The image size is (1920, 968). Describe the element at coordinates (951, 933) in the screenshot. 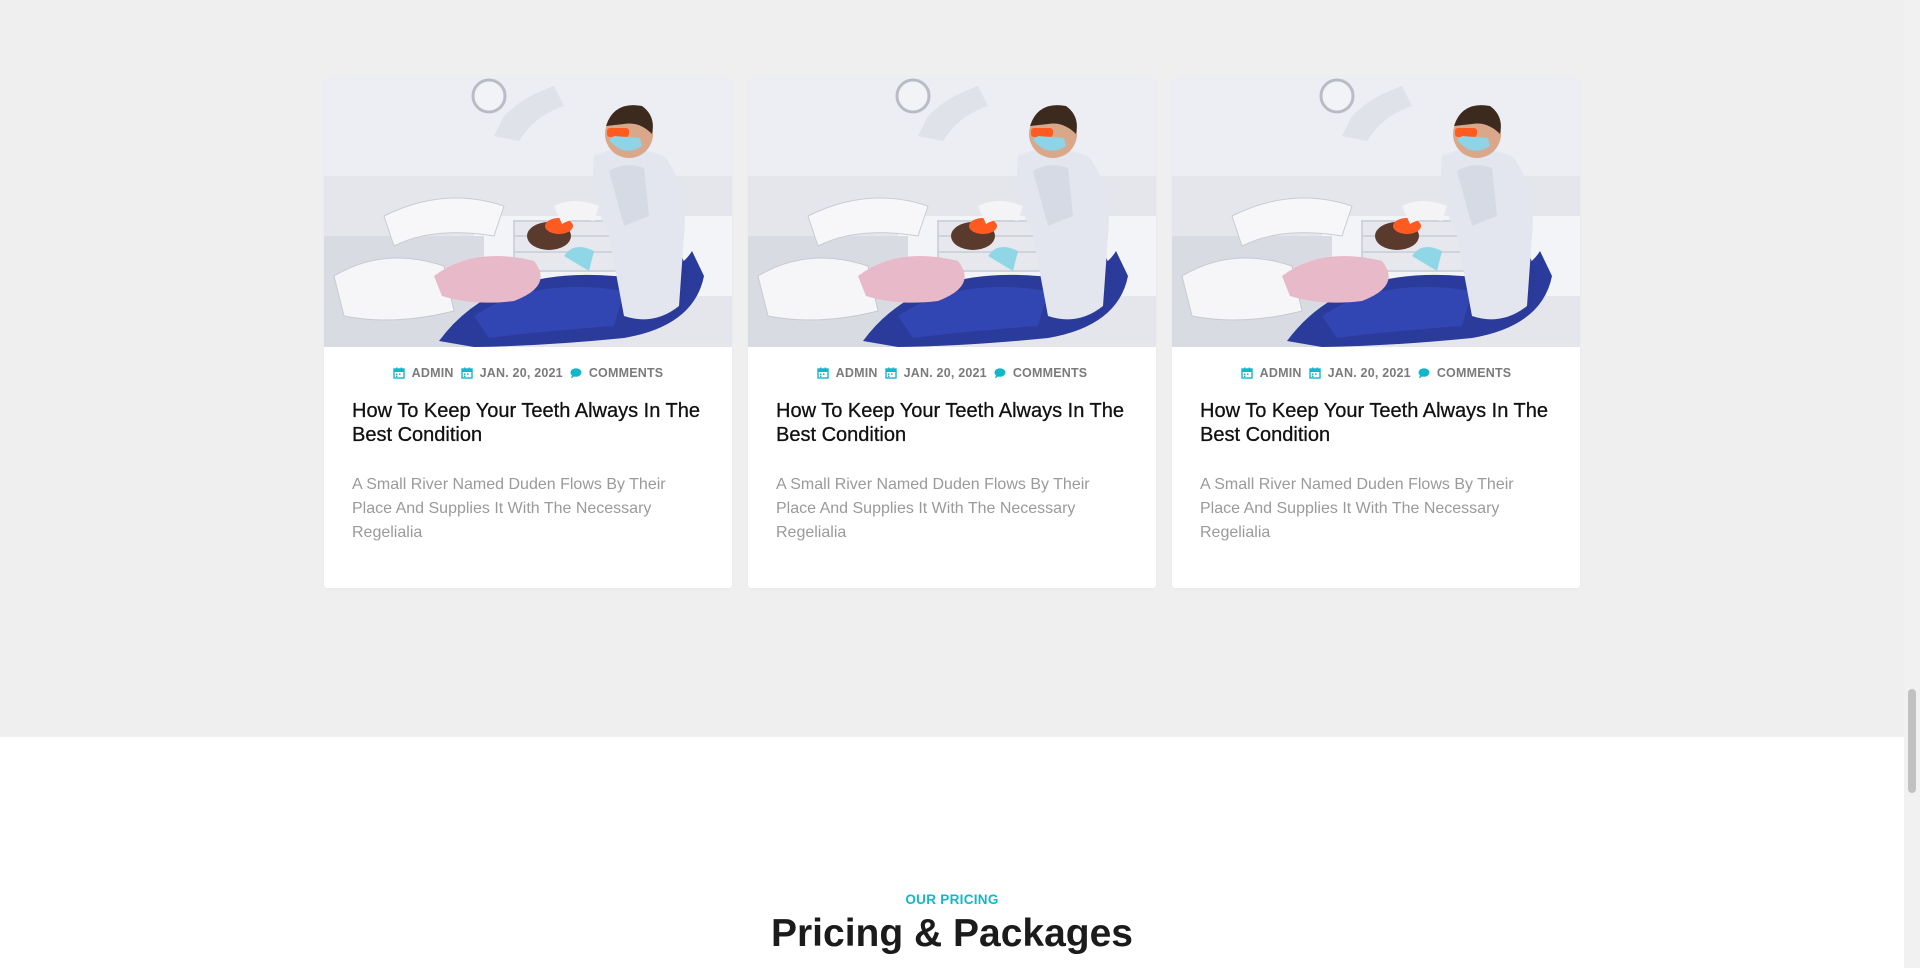

I see `pricing-title: Pricing & Packages` at that location.